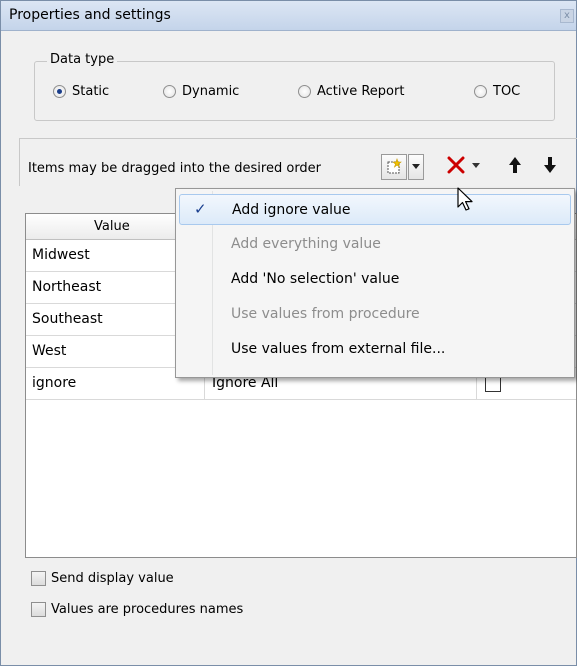 The height and width of the screenshot is (666, 577). I want to click on menu-item-use-values-from-procedure: Use values from procedure, so click(375, 314).